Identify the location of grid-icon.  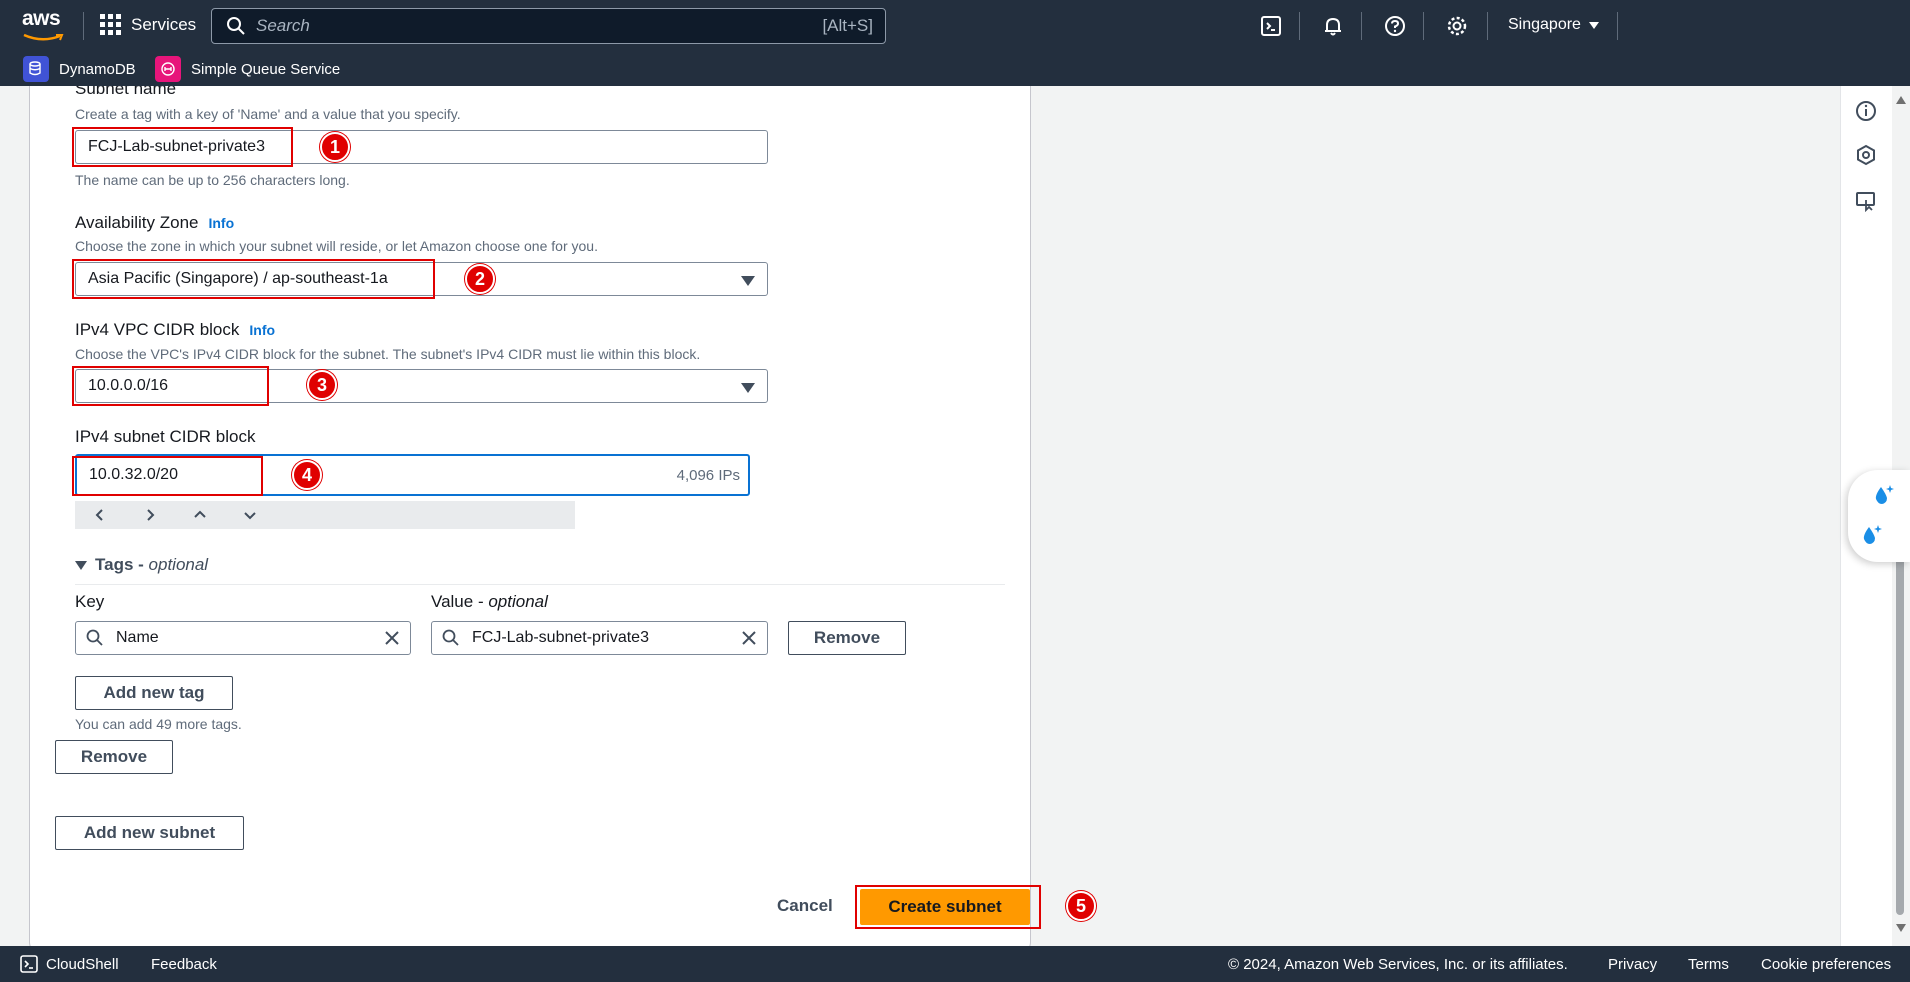
(110, 24).